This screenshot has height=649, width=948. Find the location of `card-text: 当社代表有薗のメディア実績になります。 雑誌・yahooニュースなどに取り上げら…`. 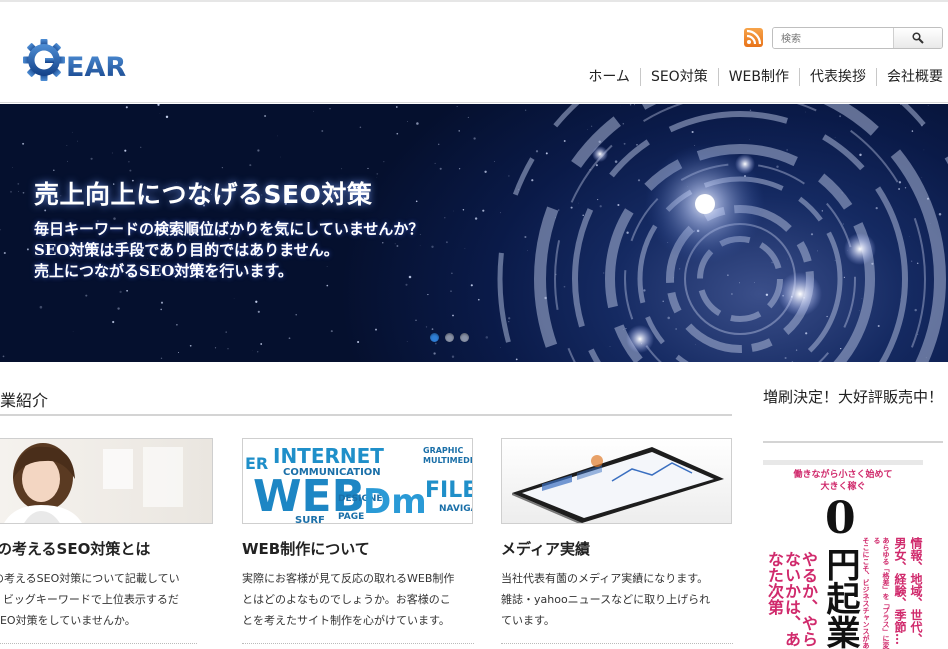

card-text: 当社代表有薗のメディア実績になります。 雑誌・yahooニュースなどに取り上げら… is located at coordinates (617, 599).